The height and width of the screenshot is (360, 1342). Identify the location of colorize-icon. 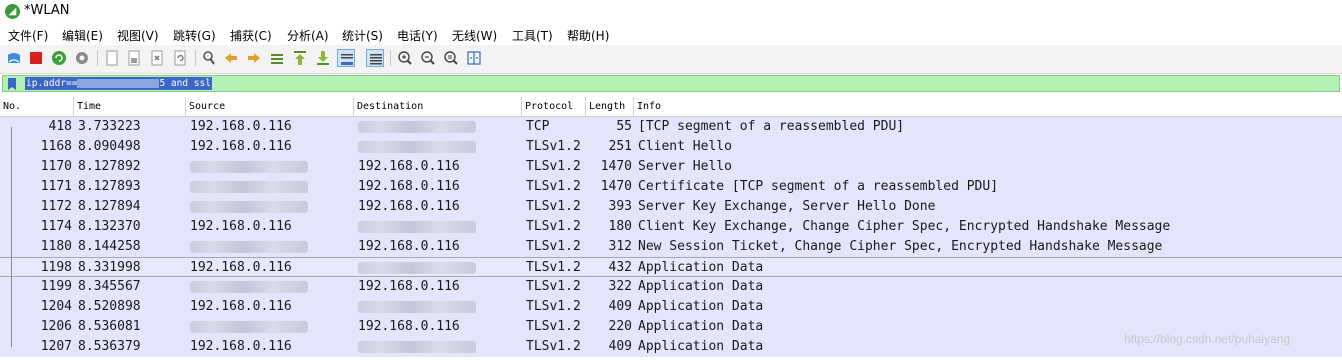
(375, 58).